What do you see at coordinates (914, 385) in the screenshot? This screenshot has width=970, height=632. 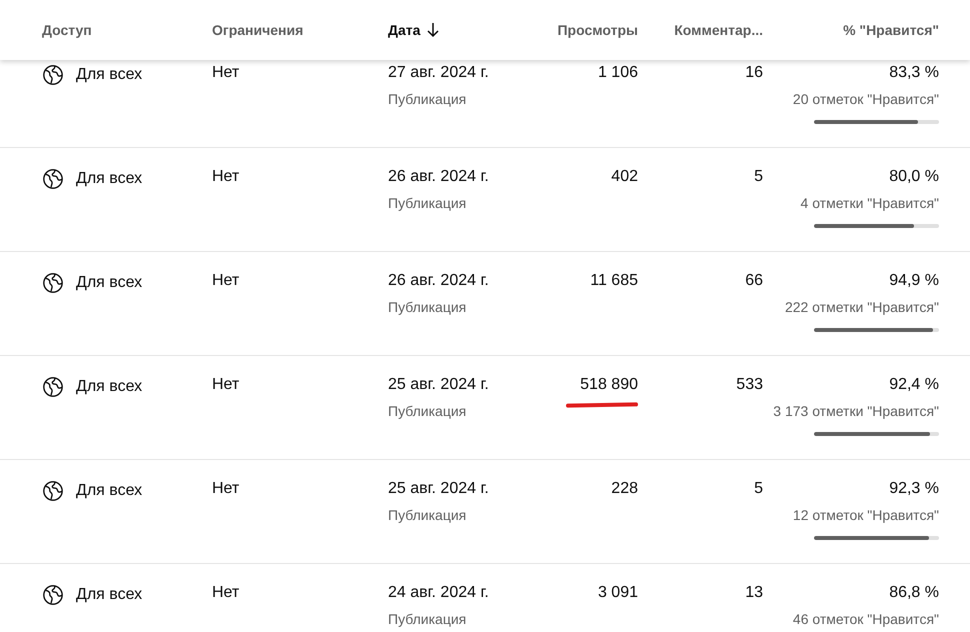 I see `like-percentage: 92,4 %` at bounding box center [914, 385].